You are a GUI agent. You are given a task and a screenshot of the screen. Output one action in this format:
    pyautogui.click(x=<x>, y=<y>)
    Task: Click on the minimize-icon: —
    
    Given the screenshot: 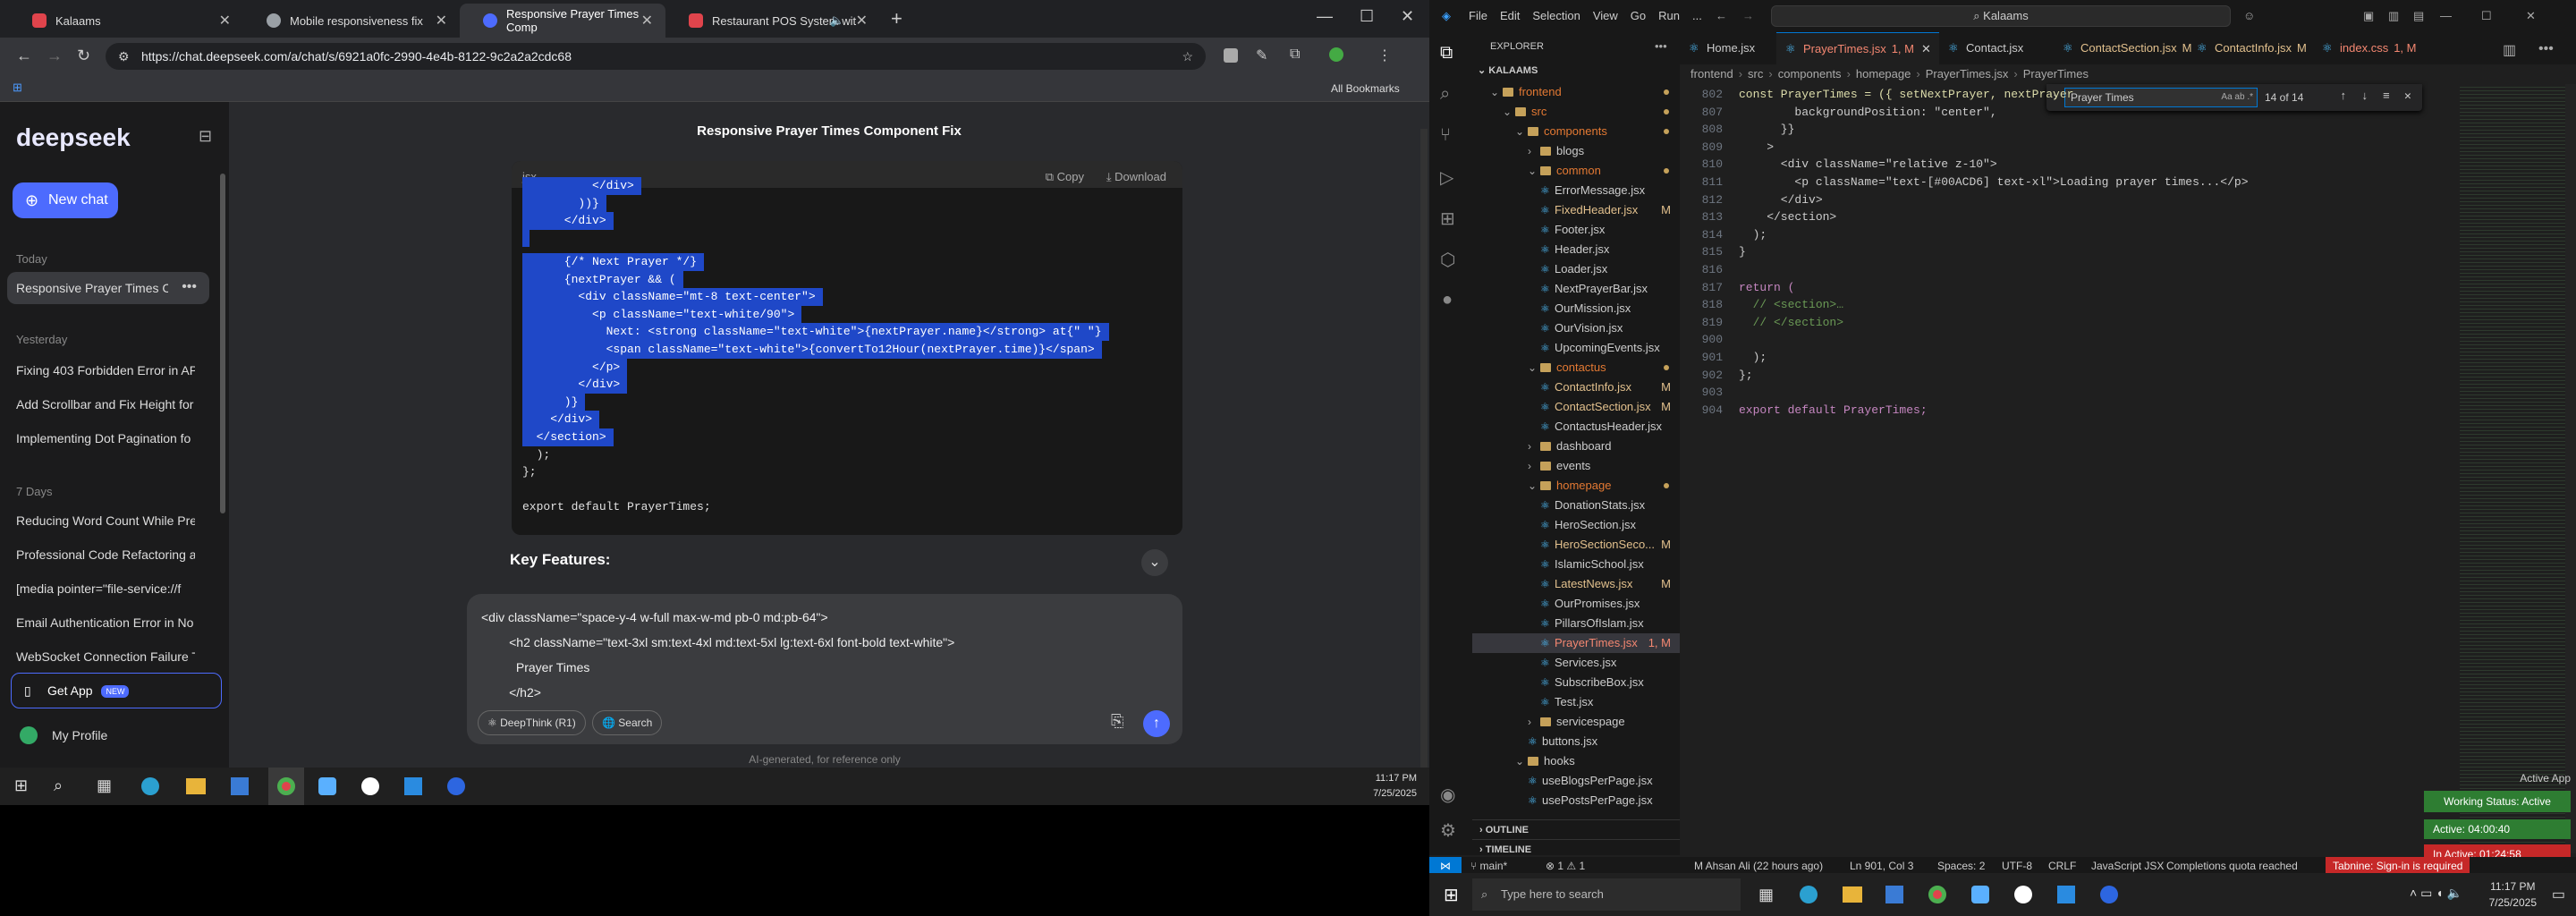 What is the action you would take?
    pyautogui.click(x=2446, y=15)
    